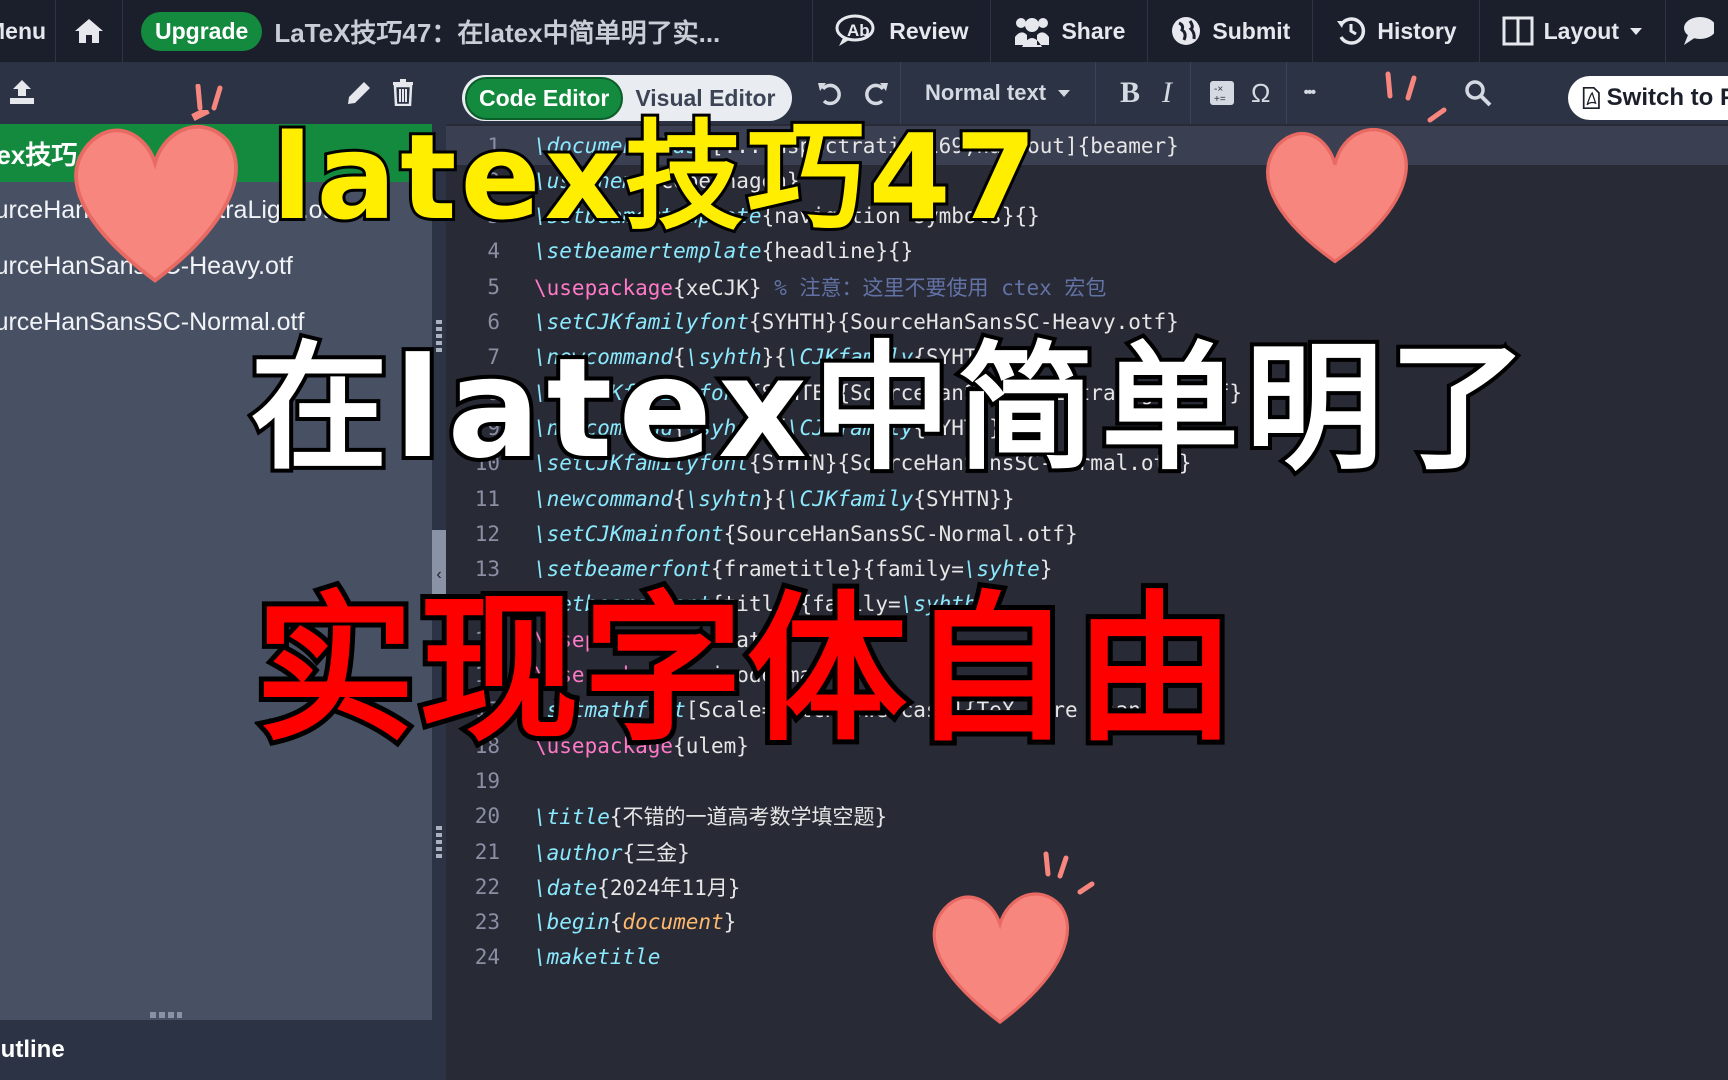 The width and height of the screenshot is (1728, 1080). Describe the element at coordinates (774, 427) in the screenshot. I see `code-text: \newcommand{\syhte}{\CJKfamily{SYHTE}}` at that location.